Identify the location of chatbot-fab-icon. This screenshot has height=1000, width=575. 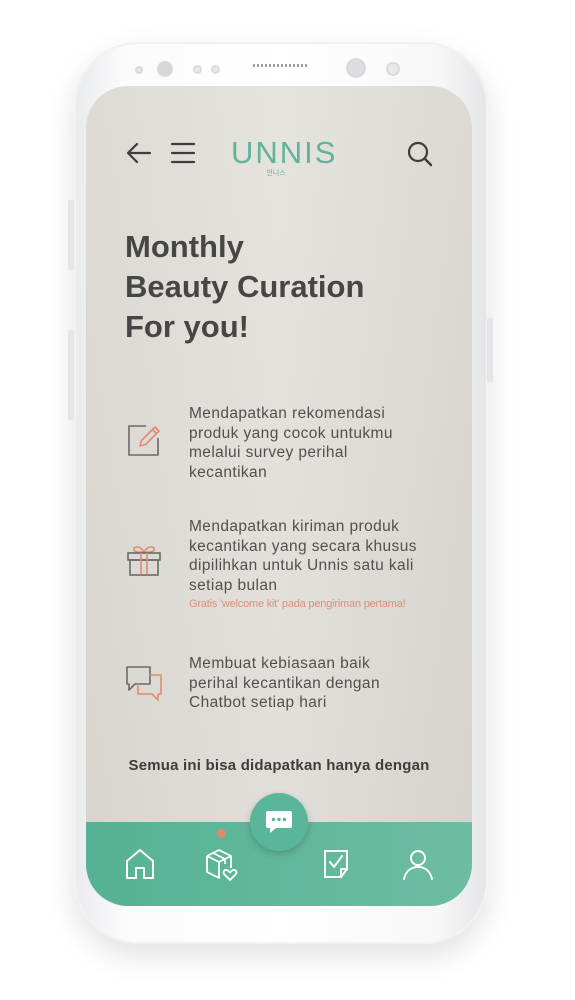
(279, 822).